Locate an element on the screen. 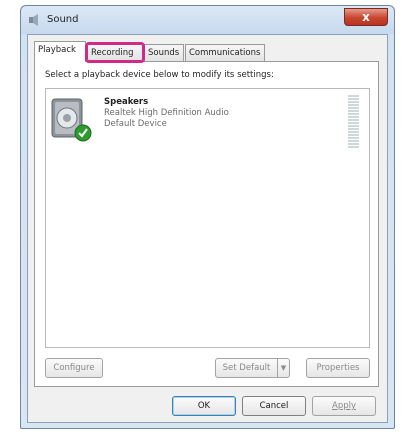 This screenshot has width=411, height=434. tab-strip: Playback Recording Sounds Communications is located at coordinates (206, 51).